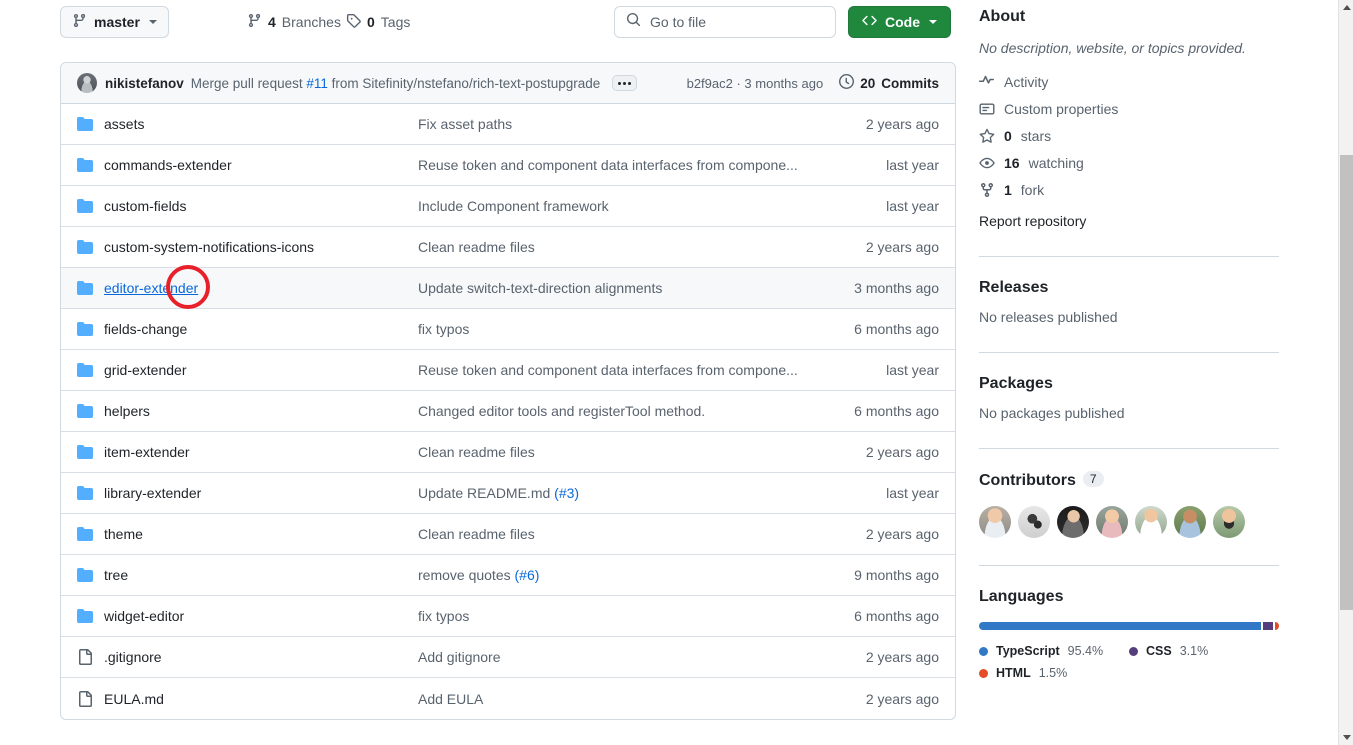 The height and width of the screenshot is (745, 1353). What do you see at coordinates (1054, 673) in the screenshot?
I see `language-legend-item: HTML 1.5%` at bounding box center [1054, 673].